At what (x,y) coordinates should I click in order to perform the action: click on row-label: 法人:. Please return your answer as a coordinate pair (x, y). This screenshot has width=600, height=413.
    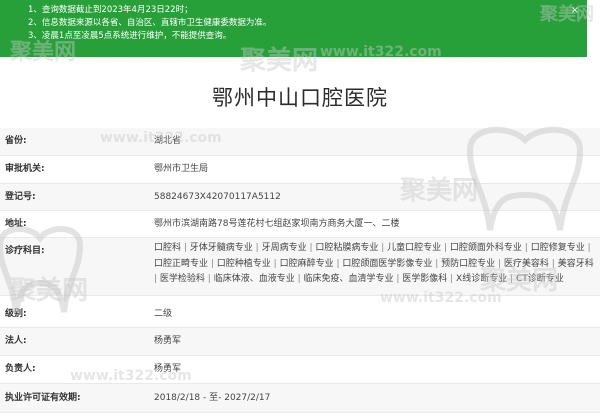
    Looking at the image, I should click on (16, 341).